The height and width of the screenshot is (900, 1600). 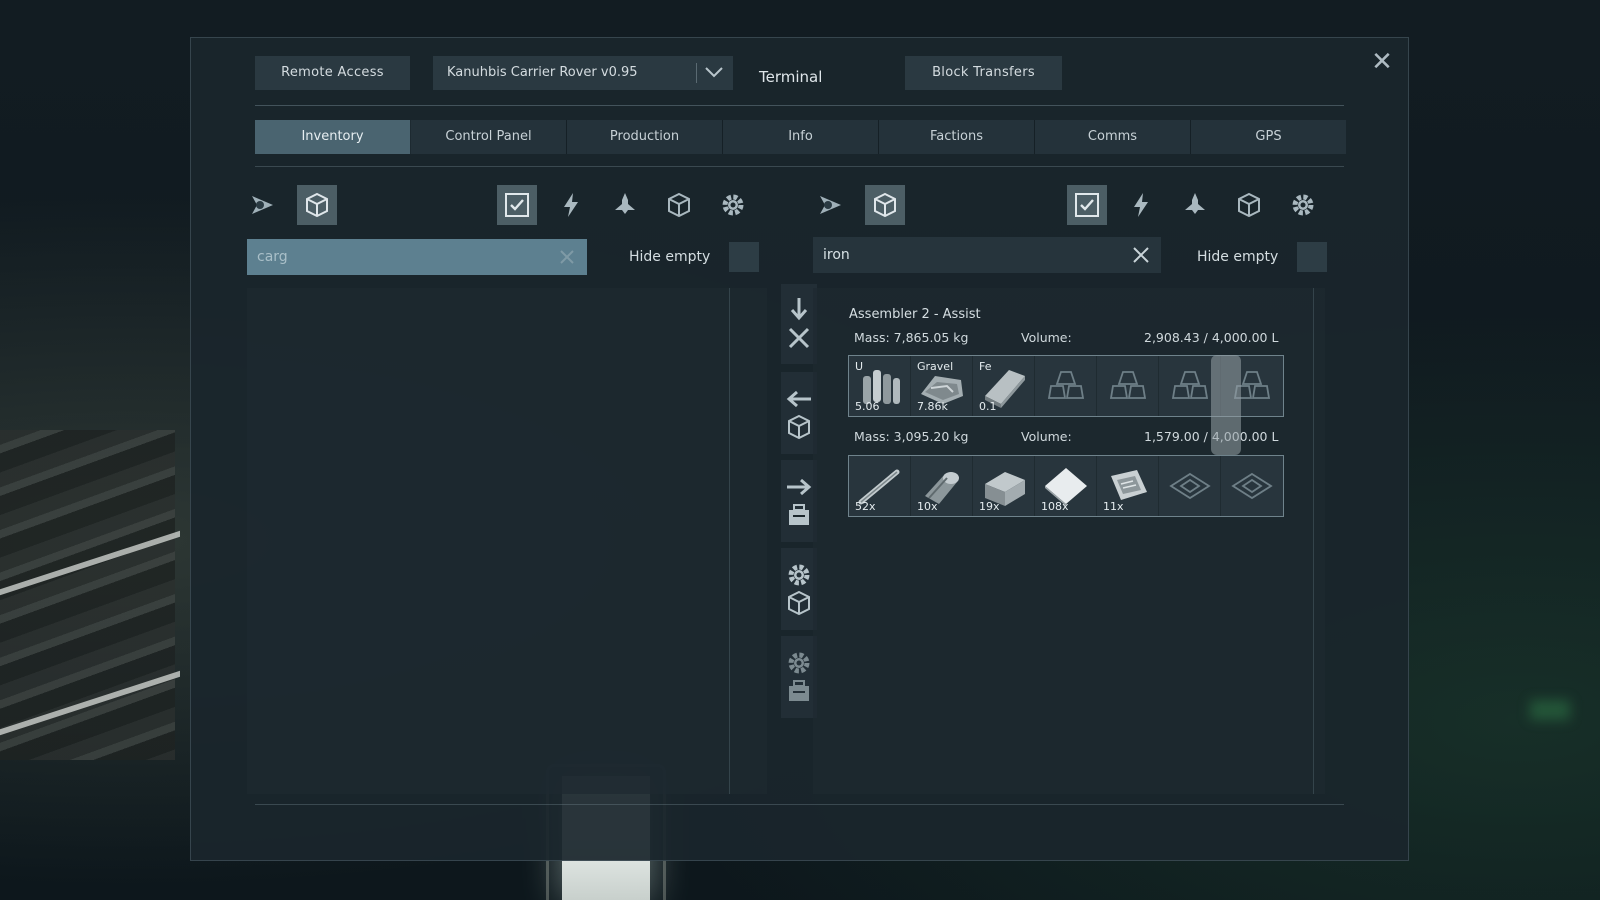 I want to click on empty-component-slot-icon, so click(x=1252, y=486).